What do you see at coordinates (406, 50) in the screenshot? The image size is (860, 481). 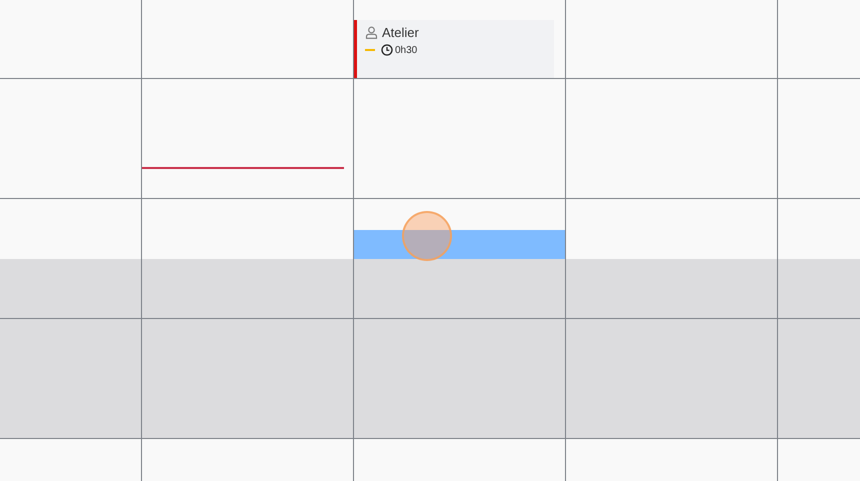 I see `event-duration: 0h30` at bounding box center [406, 50].